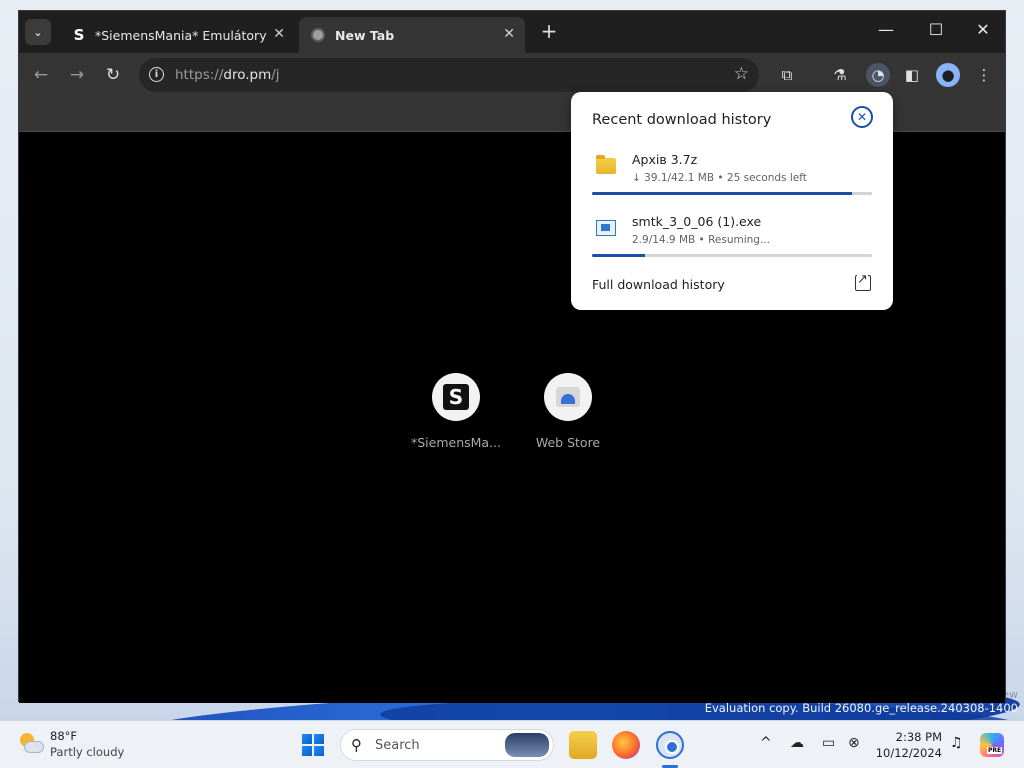 The image size is (1024, 768). I want to click on siemensmania-favicon-icon: S, so click(79, 35).